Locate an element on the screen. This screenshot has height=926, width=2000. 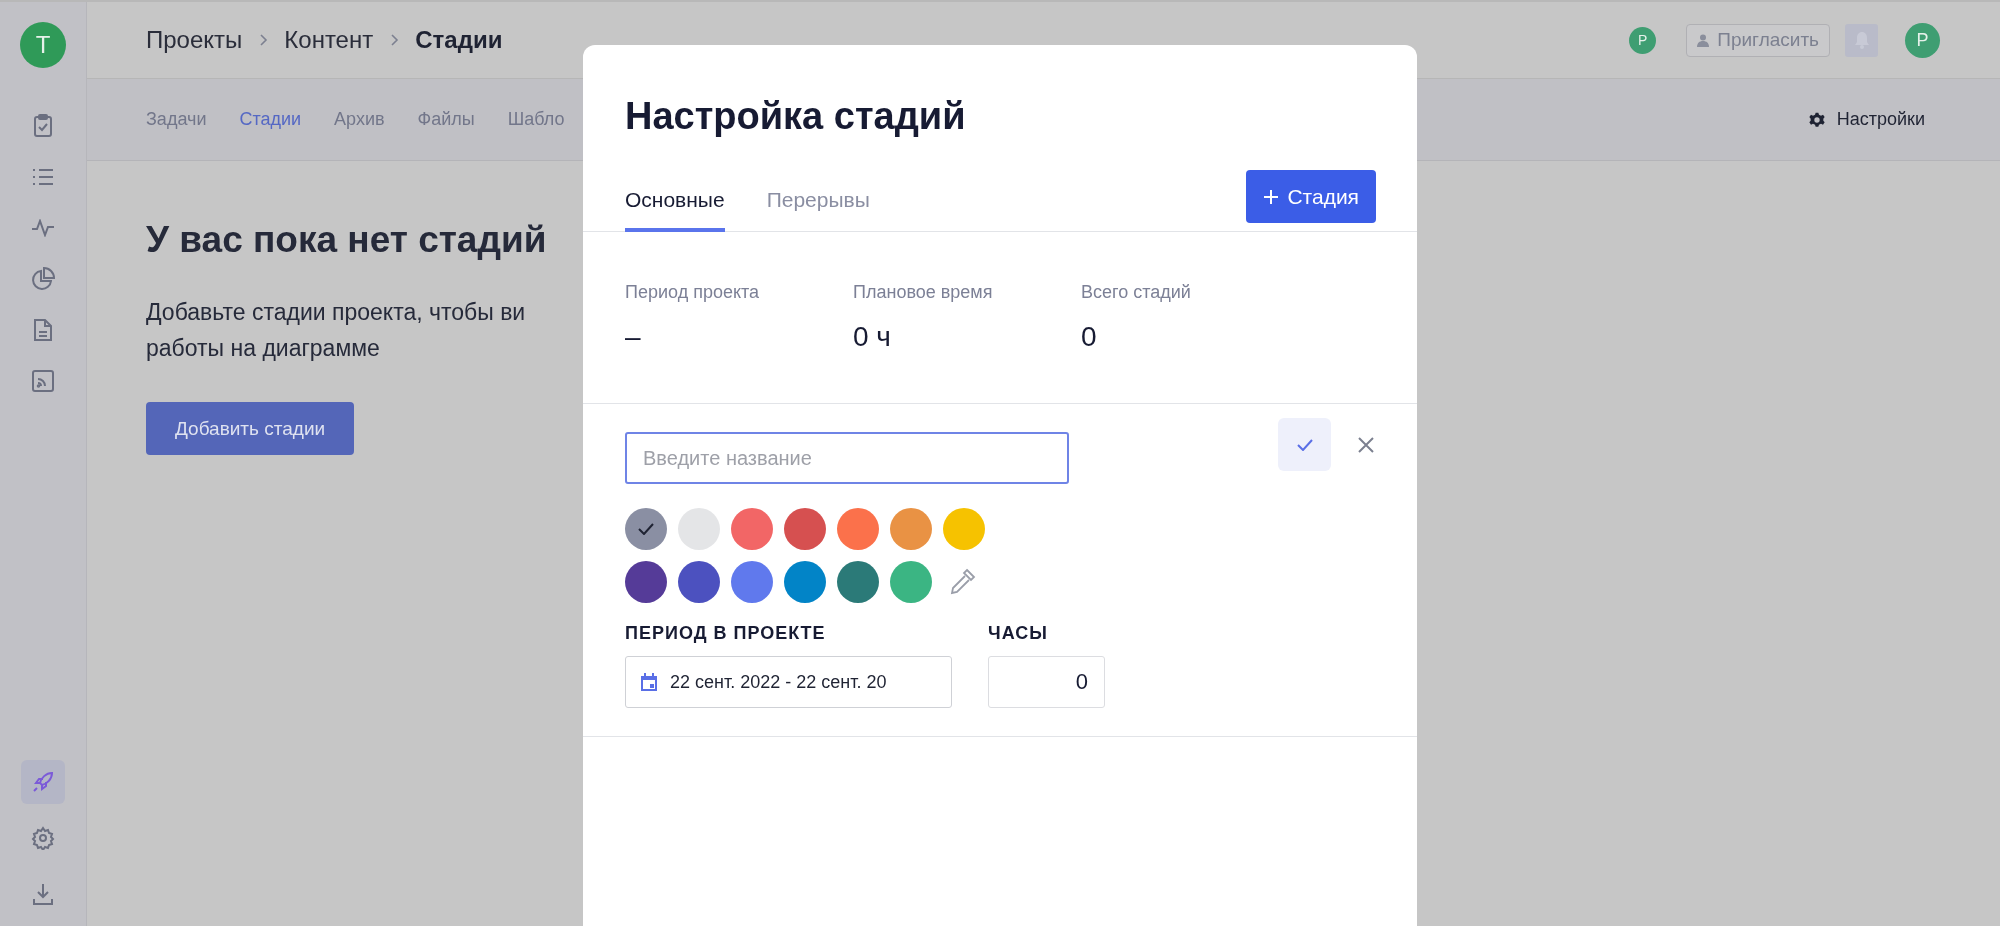
person-icon is located at coordinates (1703, 40).